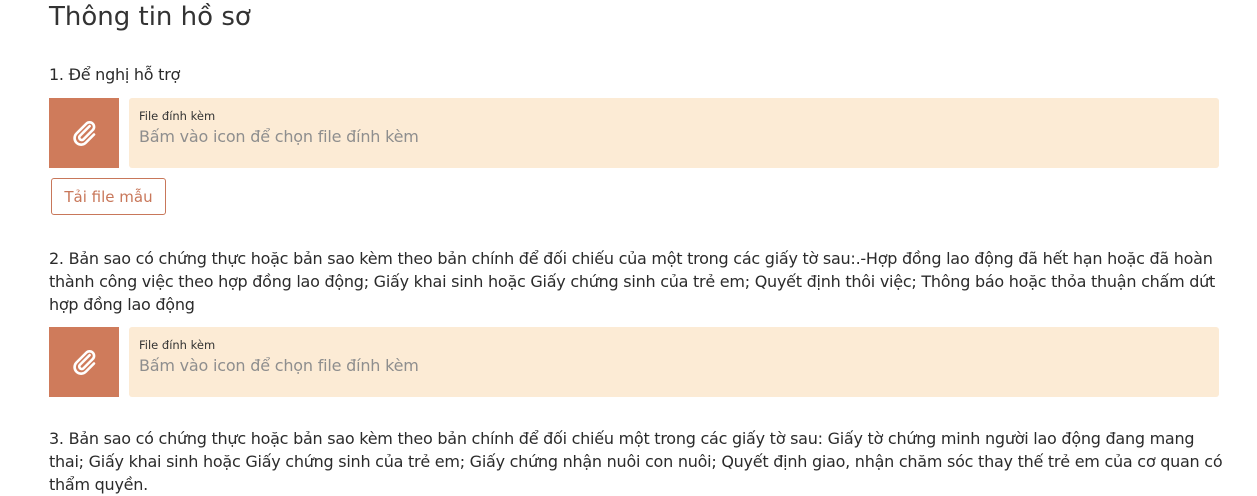  I want to click on item-1-label: 1. Để nghị hỗ trợ, so click(115, 74).